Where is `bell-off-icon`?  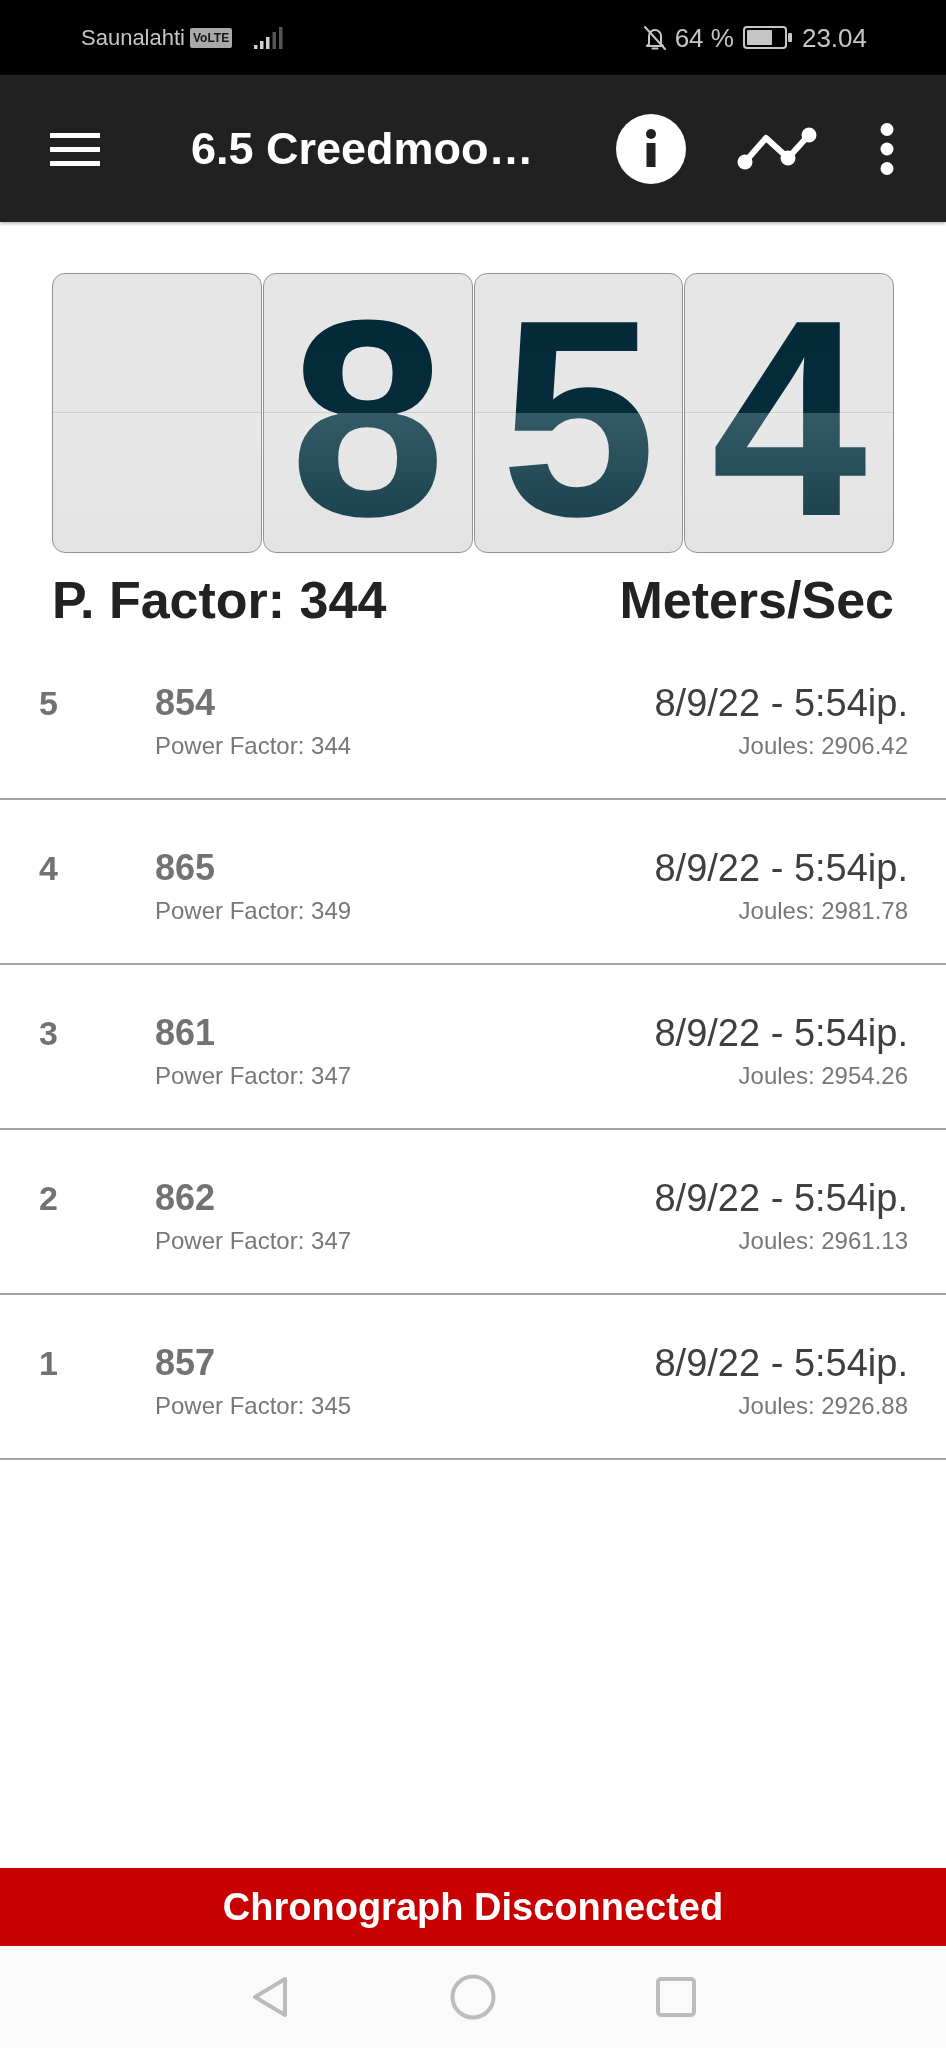 bell-off-icon is located at coordinates (654, 37).